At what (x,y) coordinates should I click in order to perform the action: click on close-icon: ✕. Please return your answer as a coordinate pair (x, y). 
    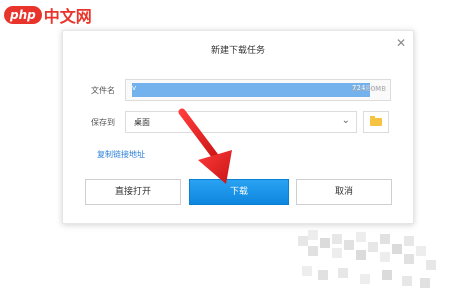
    Looking at the image, I should click on (401, 43).